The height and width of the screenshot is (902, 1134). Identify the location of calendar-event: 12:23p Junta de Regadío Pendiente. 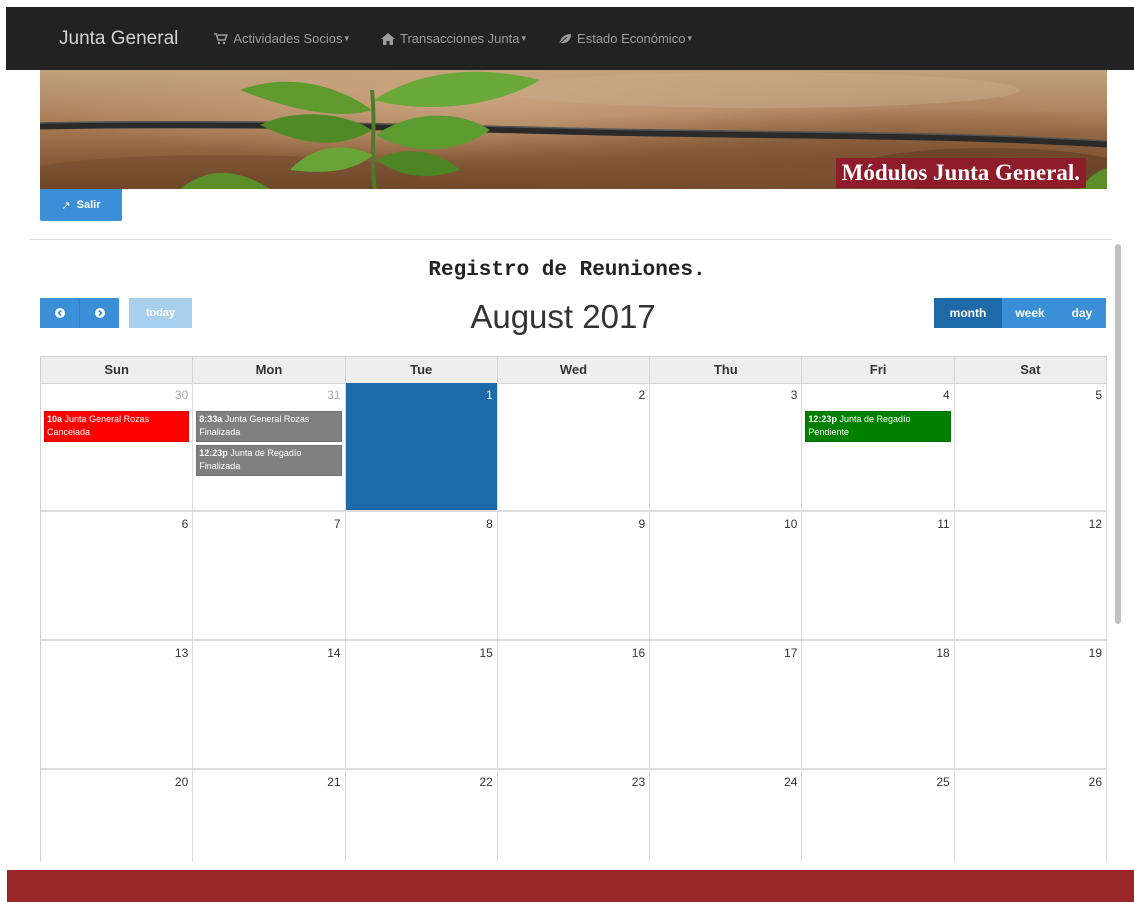
(878, 426).